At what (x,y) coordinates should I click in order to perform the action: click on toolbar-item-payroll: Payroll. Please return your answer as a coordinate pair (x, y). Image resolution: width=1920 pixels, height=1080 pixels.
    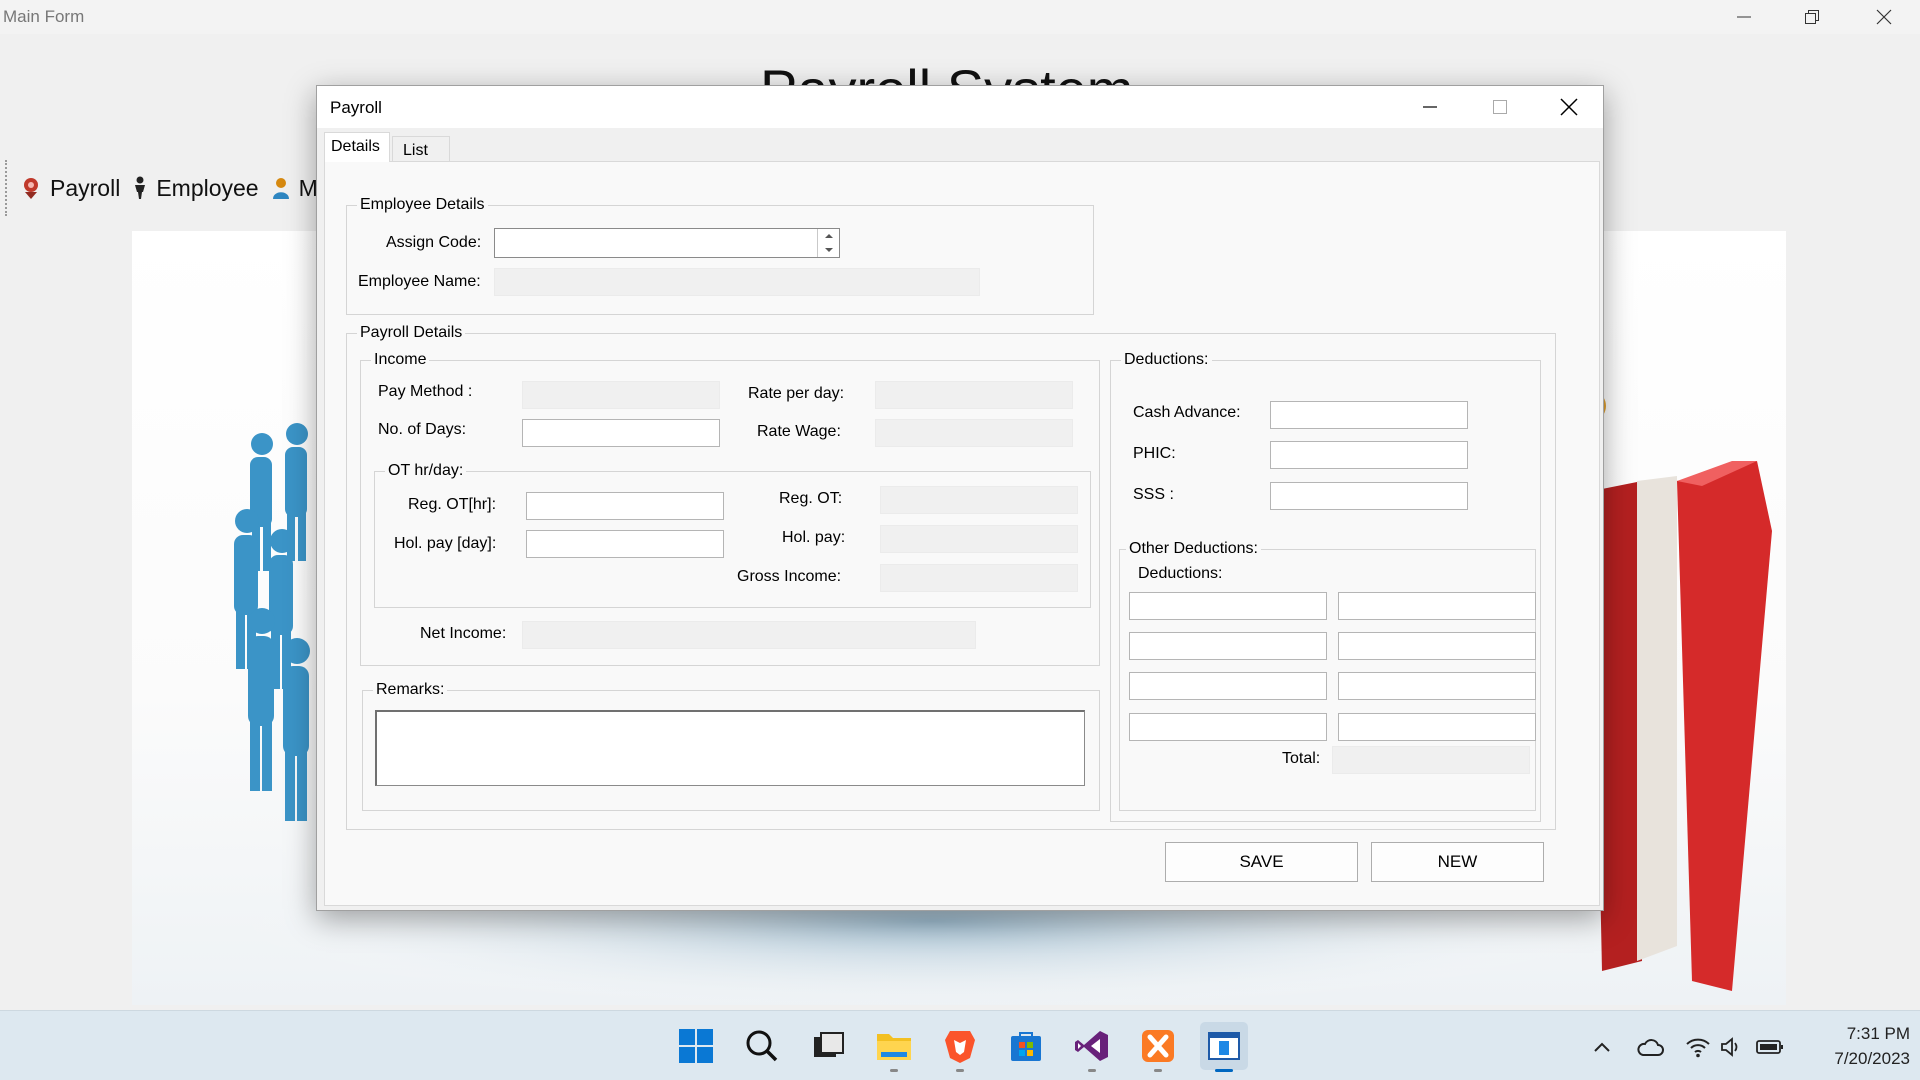
    Looking at the image, I should click on (70, 188).